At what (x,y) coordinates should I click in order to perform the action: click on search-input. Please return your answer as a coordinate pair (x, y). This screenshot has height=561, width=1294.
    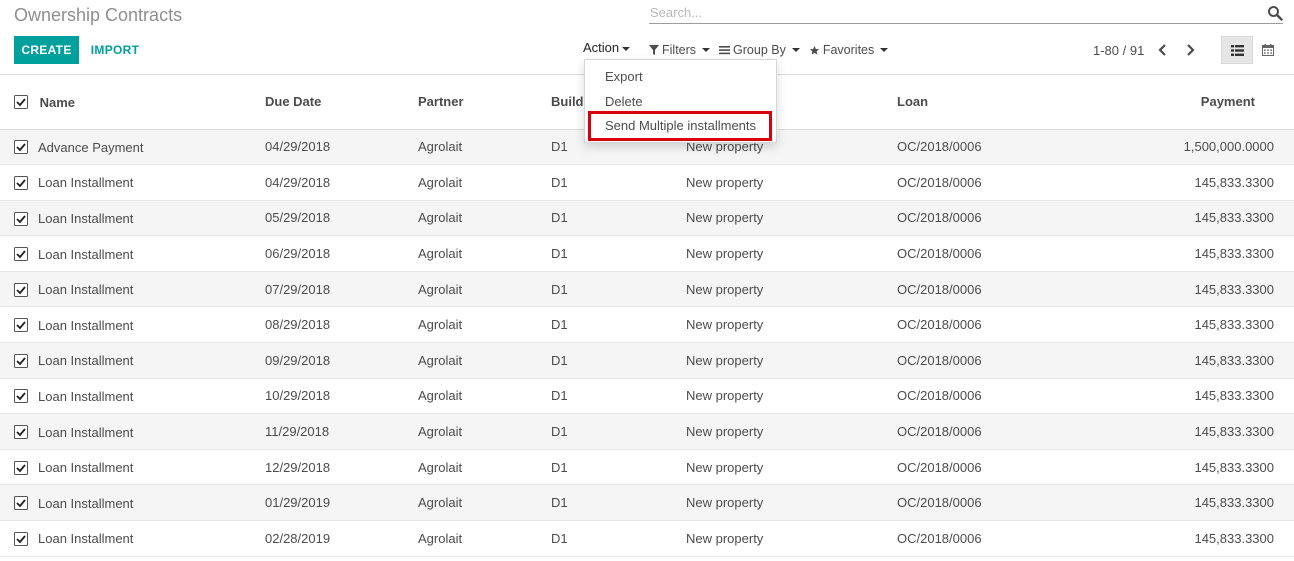
    Looking at the image, I should click on (949, 12).